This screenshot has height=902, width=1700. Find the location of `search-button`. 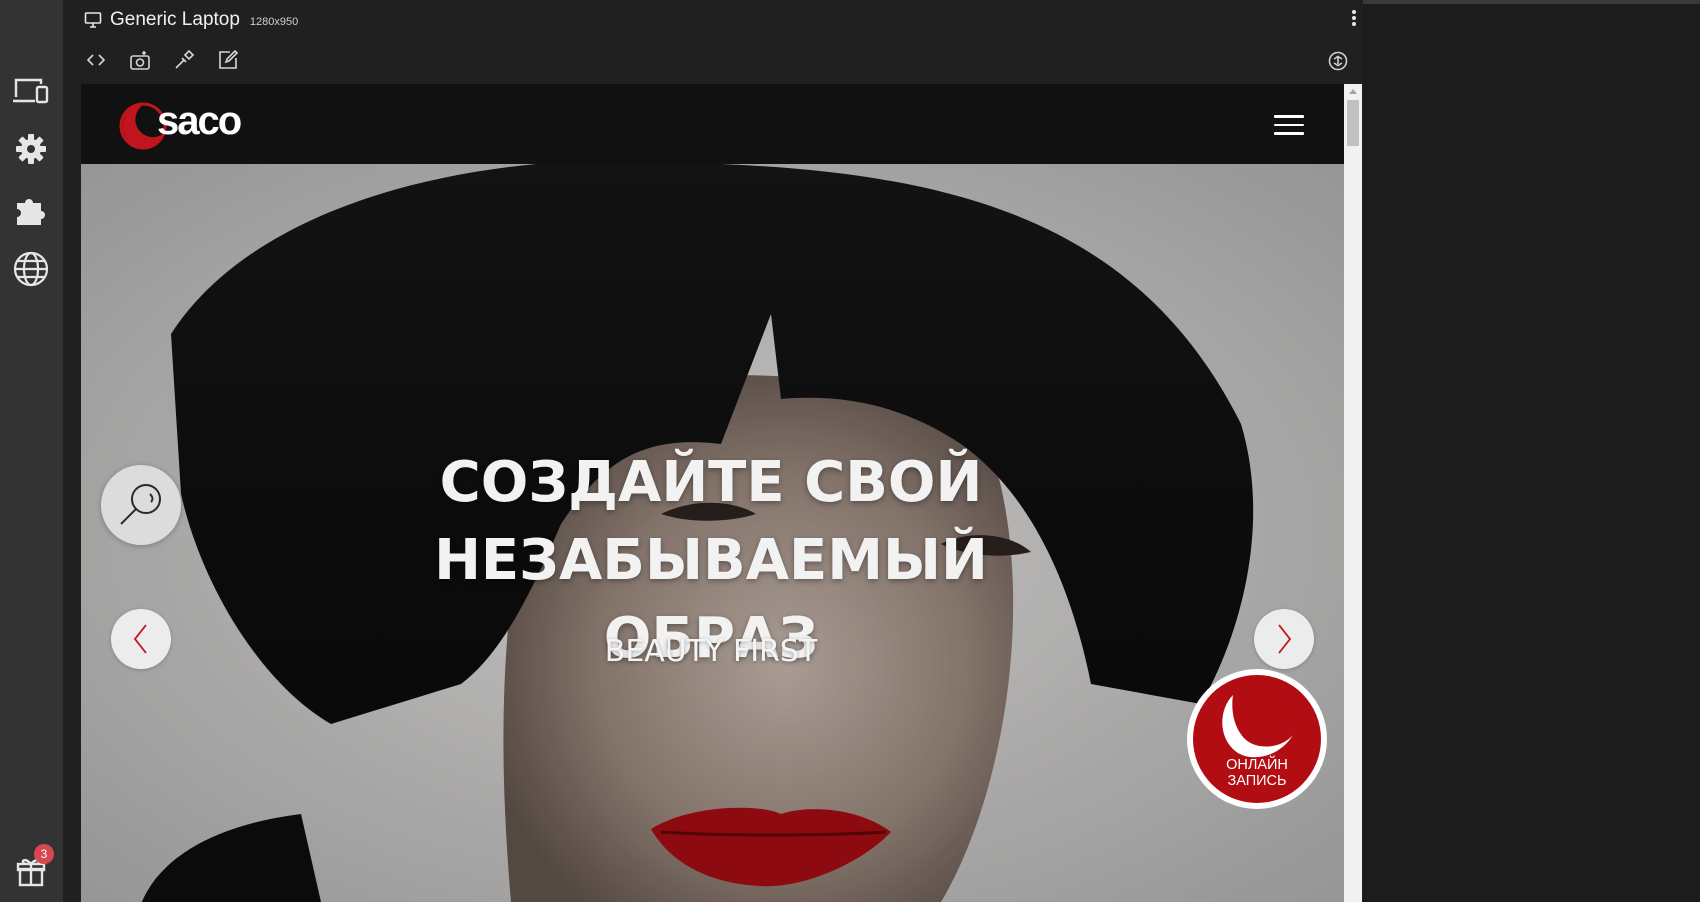

search-button is located at coordinates (141, 505).